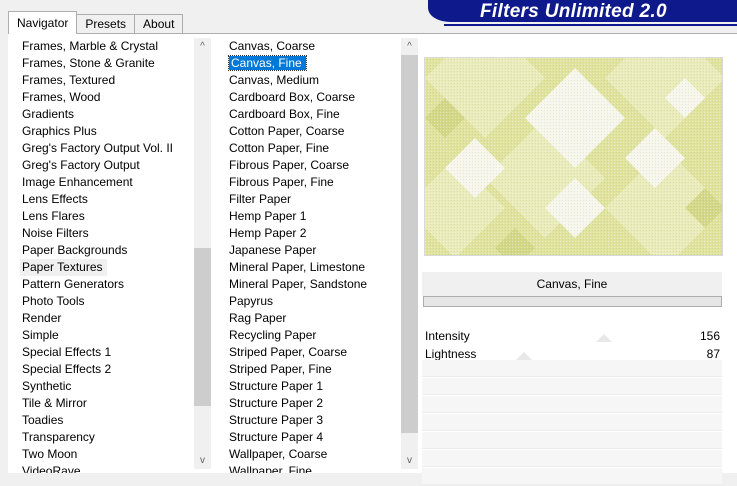 Image resolution: width=737 pixels, height=486 pixels. I want to click on category-item: Paper Textures, so click(63, 267).